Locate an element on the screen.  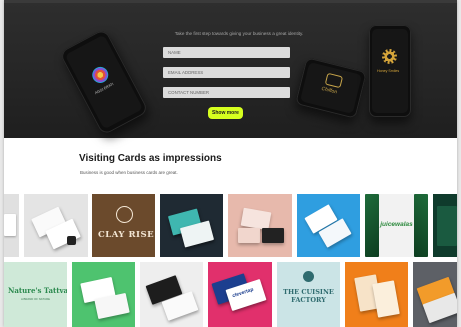
gallery-tile-white-cards is located at coordinates (56, 225).